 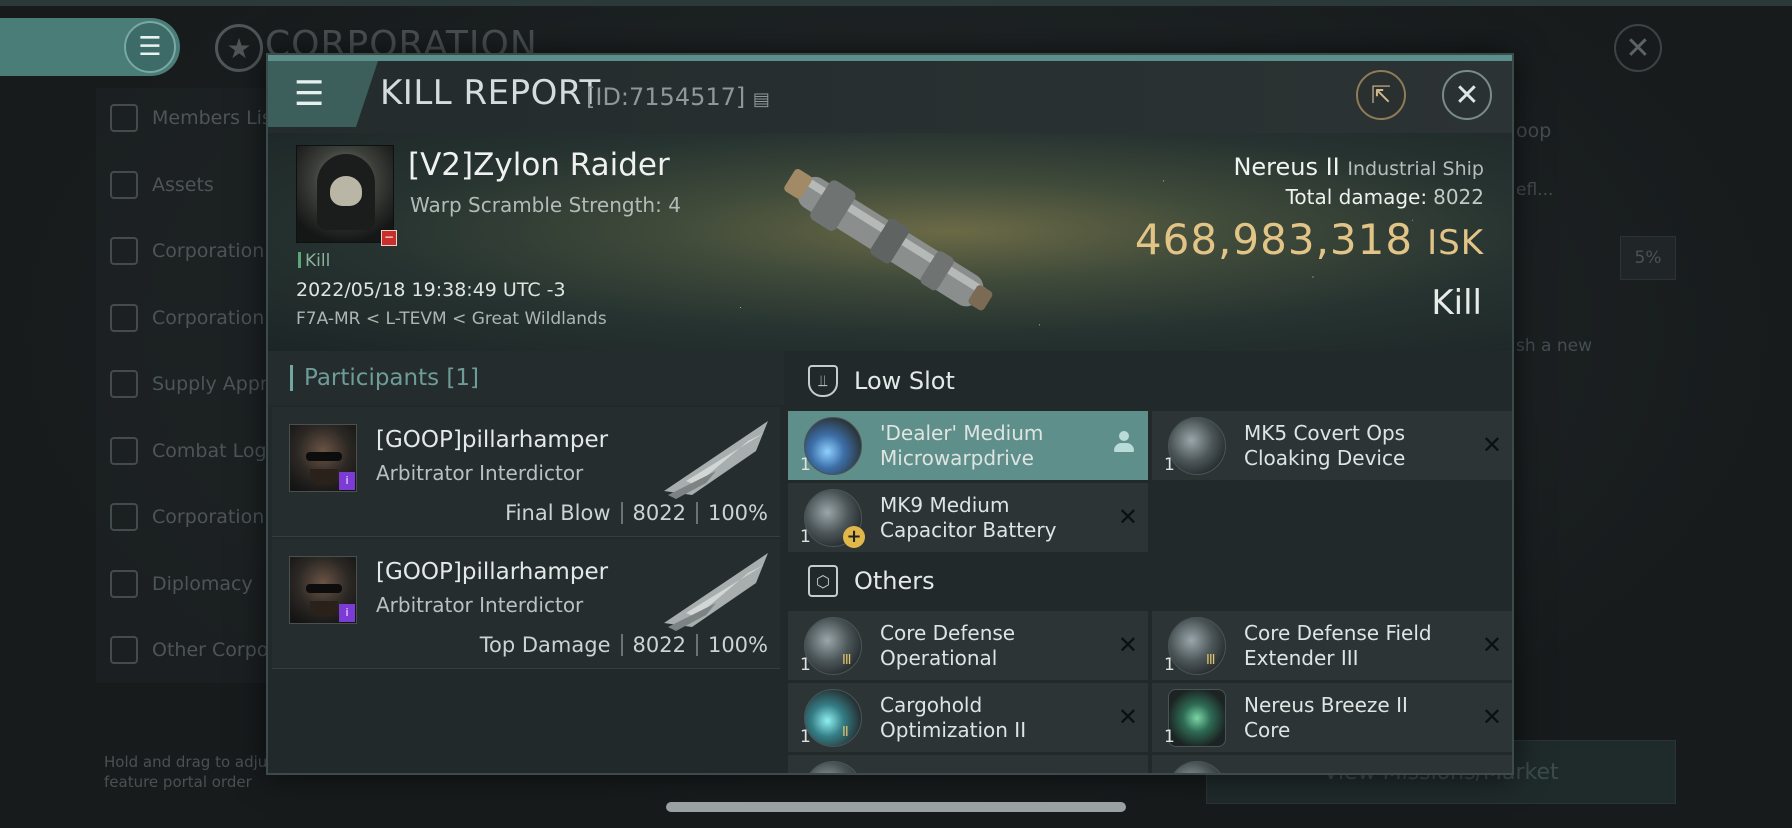 What do you see at coordinates (896, 3) in the screenshot?
I see `top-line` at bounding box center [896, 3].